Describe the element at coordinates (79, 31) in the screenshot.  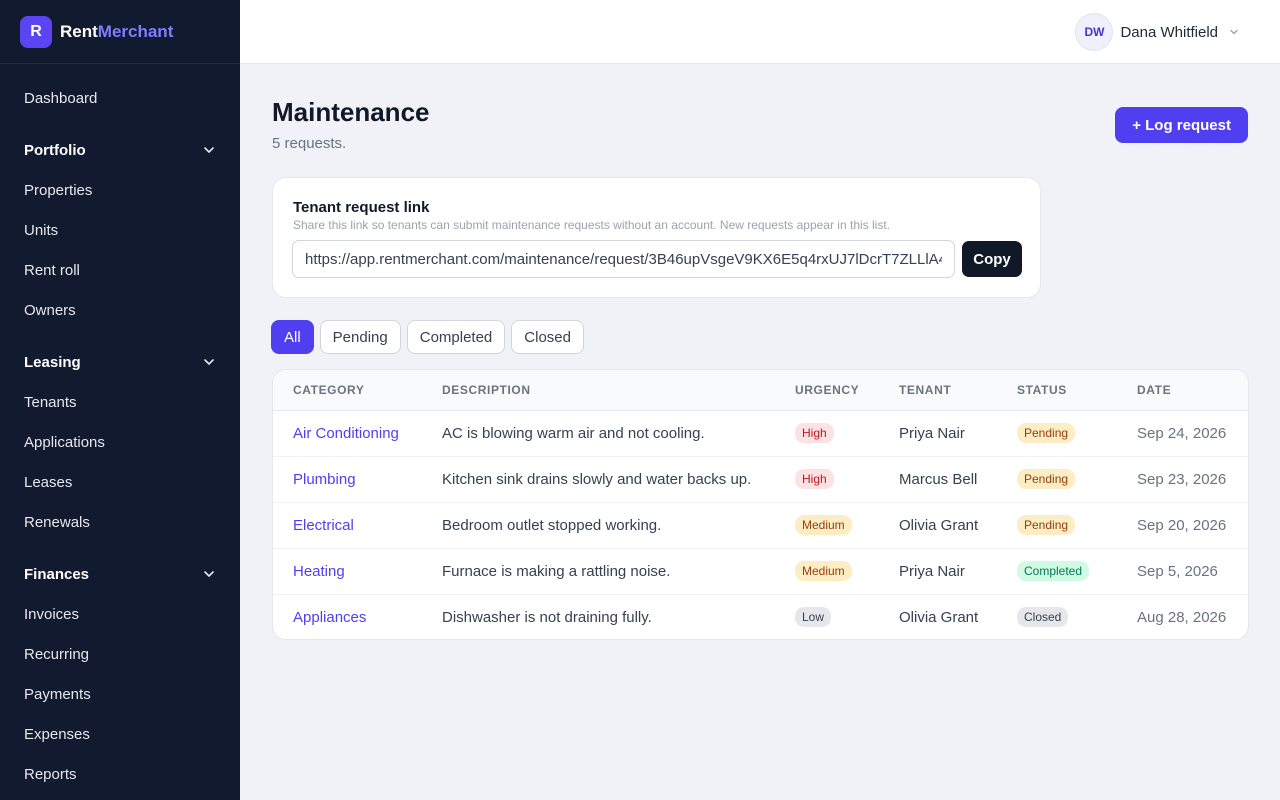
I see `brand-name-part1: Rent` at that location.